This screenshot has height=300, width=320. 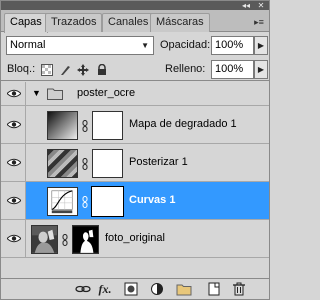 I want to click on fill-label: Relleno:, so click(x=185, y=69).